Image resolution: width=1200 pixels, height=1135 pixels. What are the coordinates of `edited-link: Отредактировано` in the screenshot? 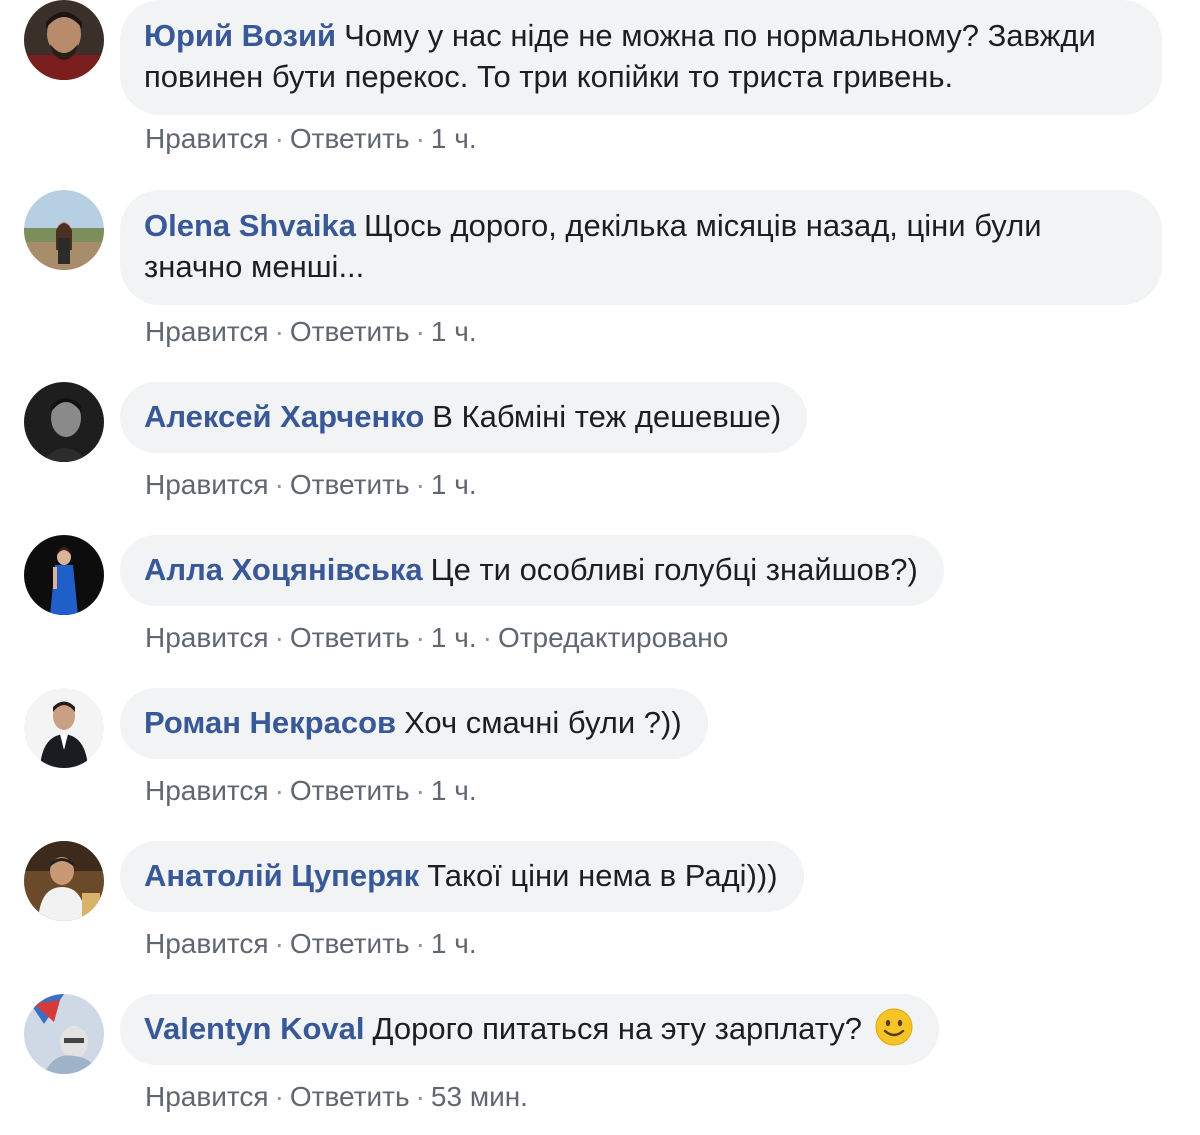 It's located at (613, 637).